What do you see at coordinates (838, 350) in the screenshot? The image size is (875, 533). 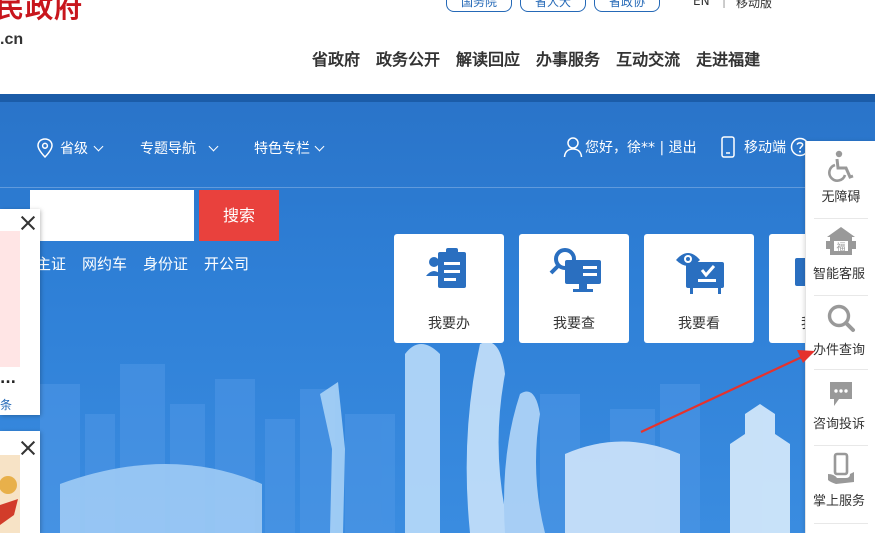 I see `sidebar-item-label: 办件查询` at bounding box center [838, 350].